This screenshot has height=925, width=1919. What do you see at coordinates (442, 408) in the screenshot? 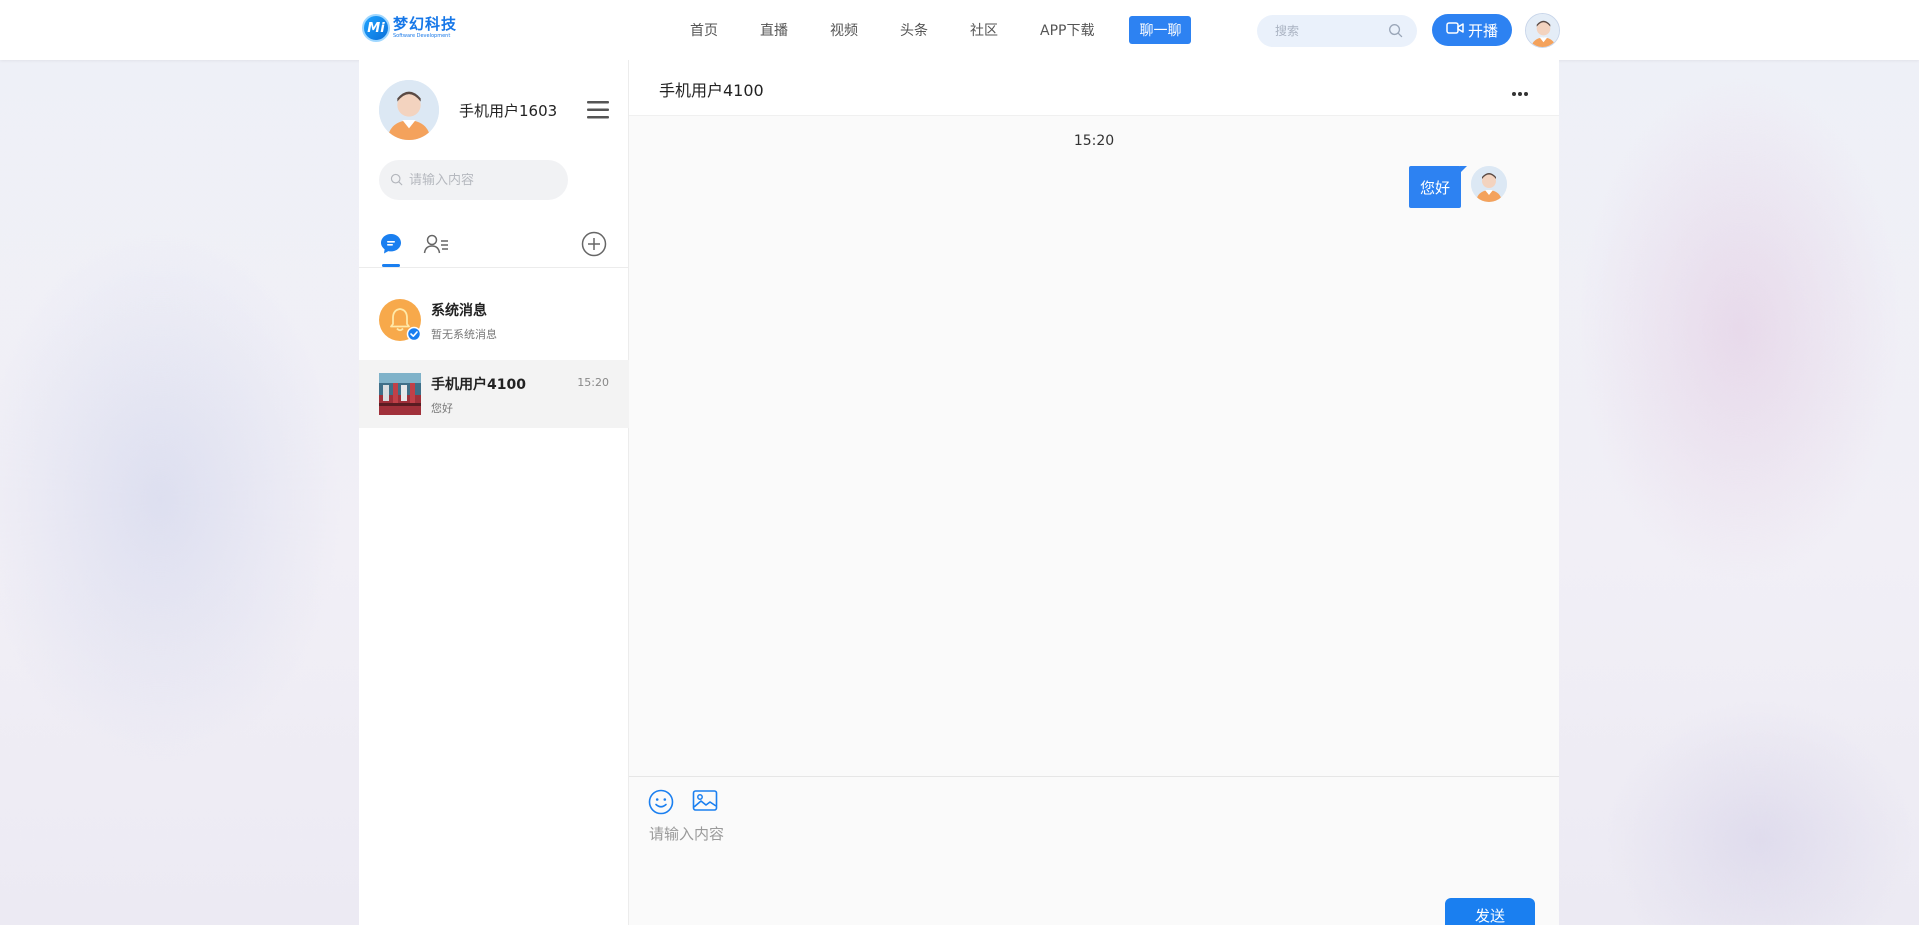
I see `conversation-preview: 您好` at bounding box center [442, 408].